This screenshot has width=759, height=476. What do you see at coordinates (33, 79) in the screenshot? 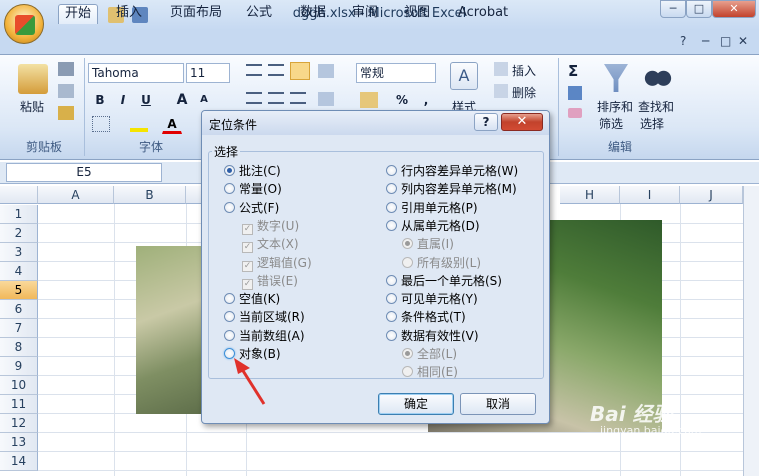
I see `paste-icon` at bounding box center [33, 79].